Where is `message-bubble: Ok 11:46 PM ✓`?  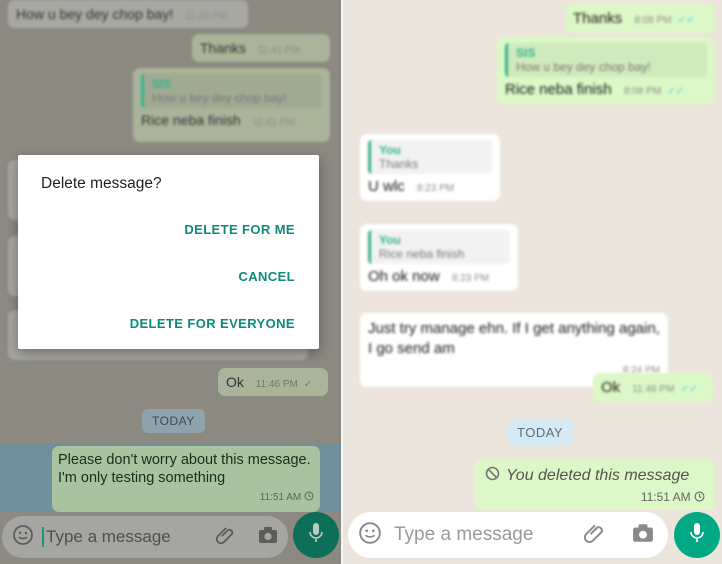
message-bubble: Ok 11:46 PM ✓ is located at coordinates (273, 382).